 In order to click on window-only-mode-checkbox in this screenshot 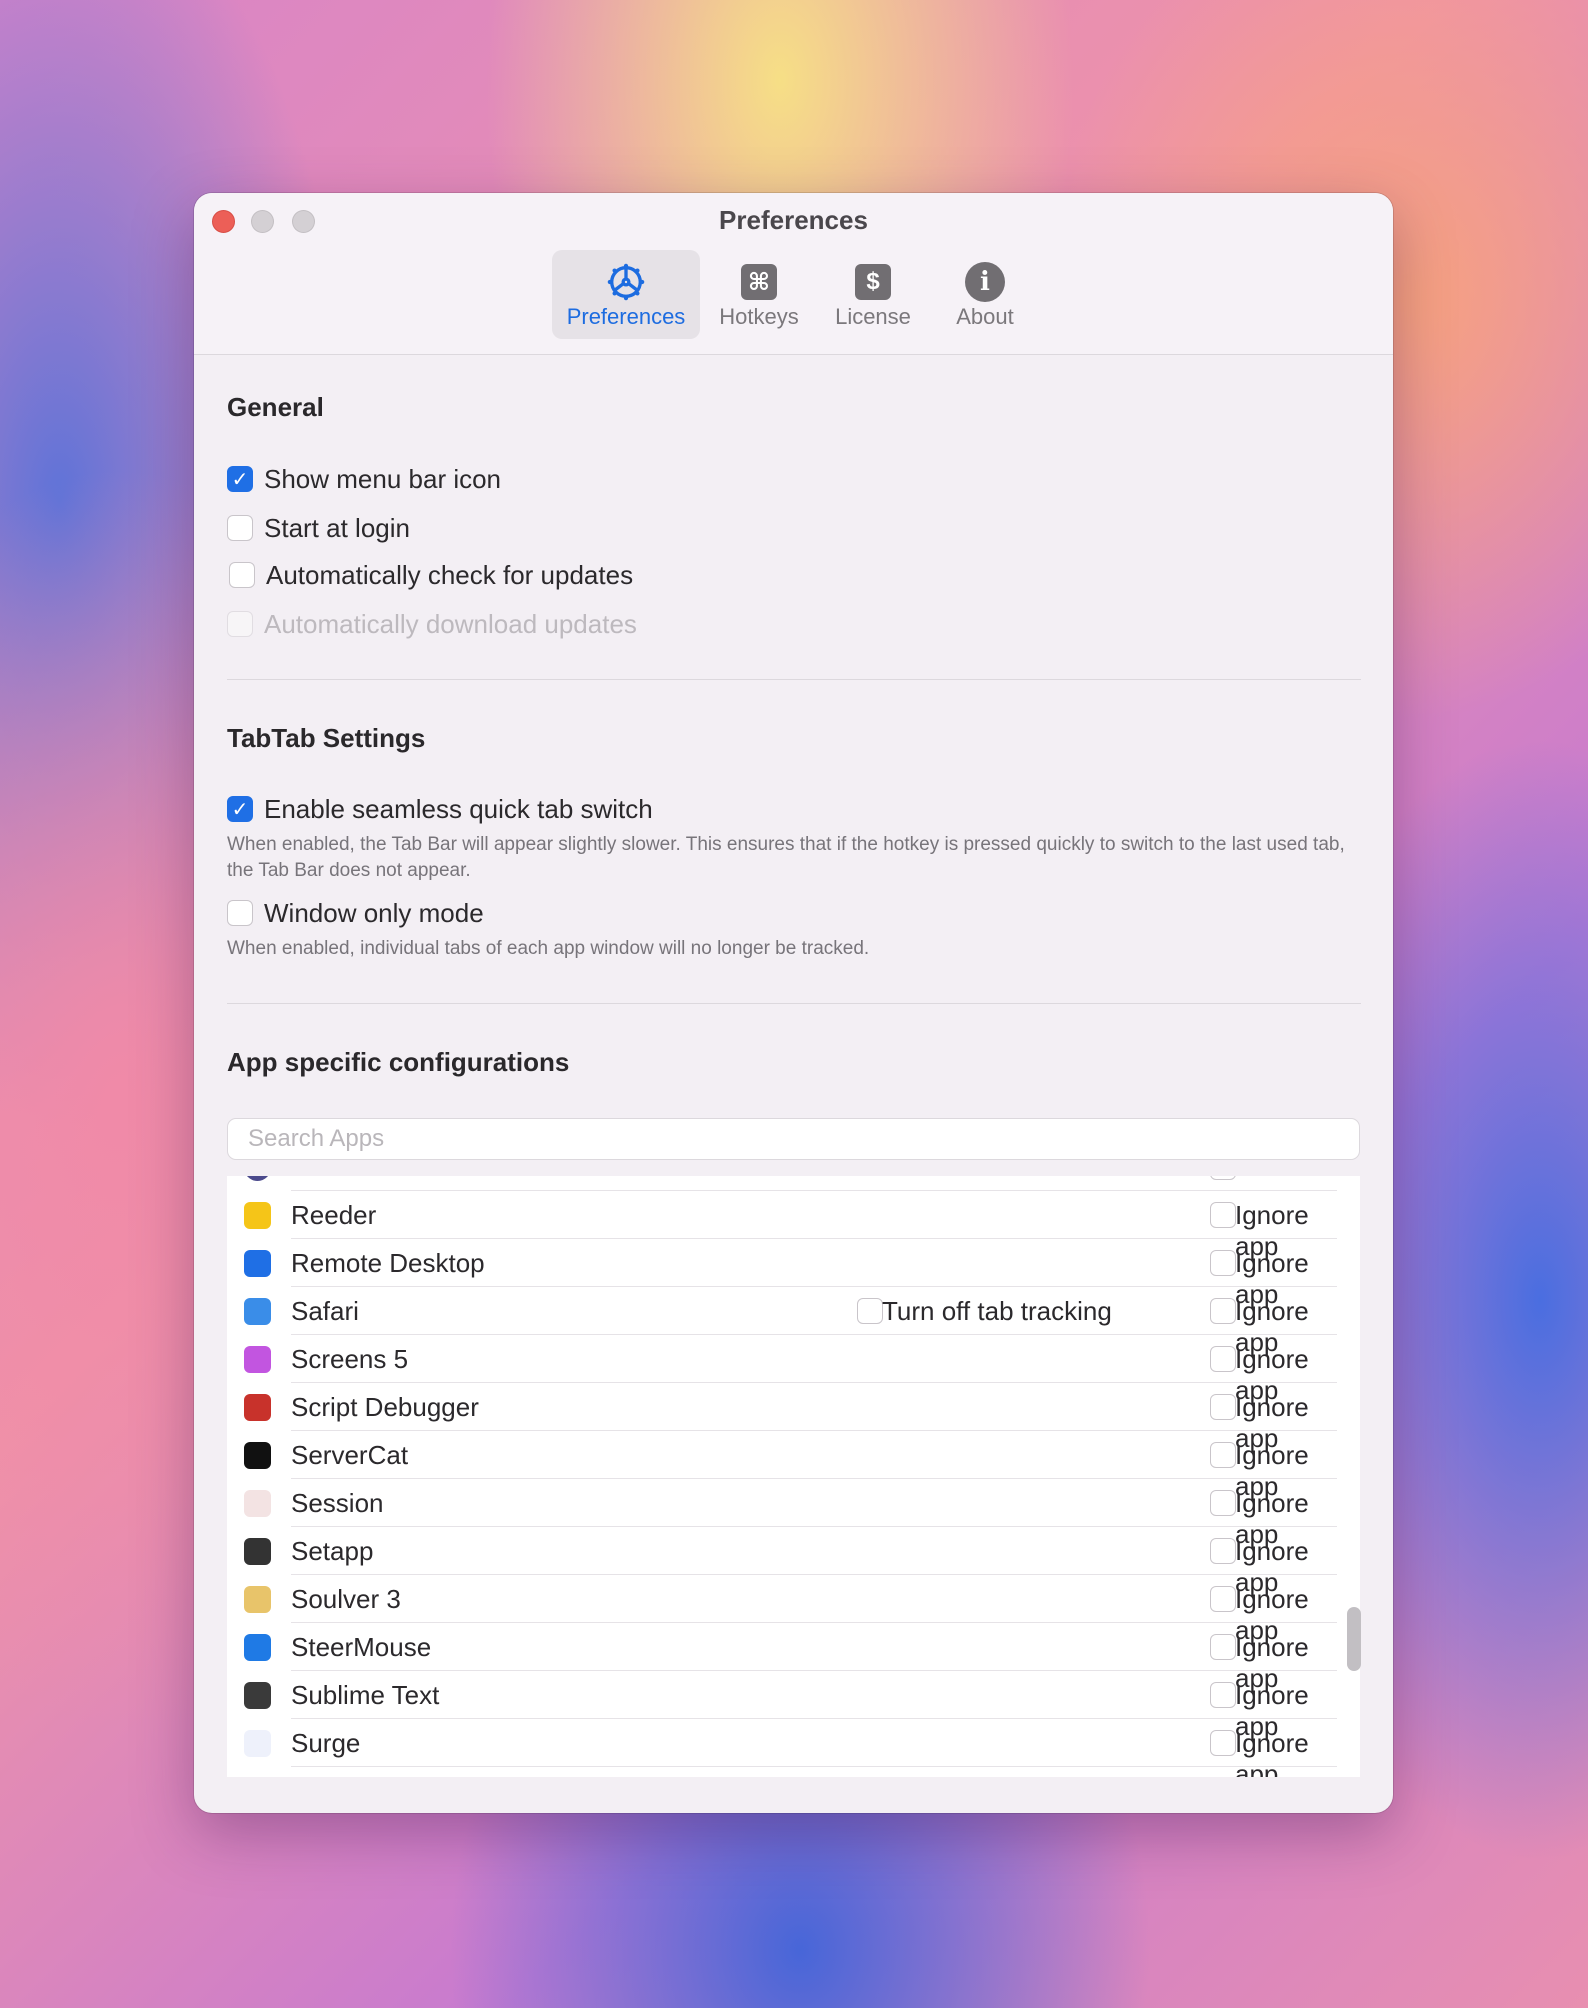, I will do `click(240, 913)`.